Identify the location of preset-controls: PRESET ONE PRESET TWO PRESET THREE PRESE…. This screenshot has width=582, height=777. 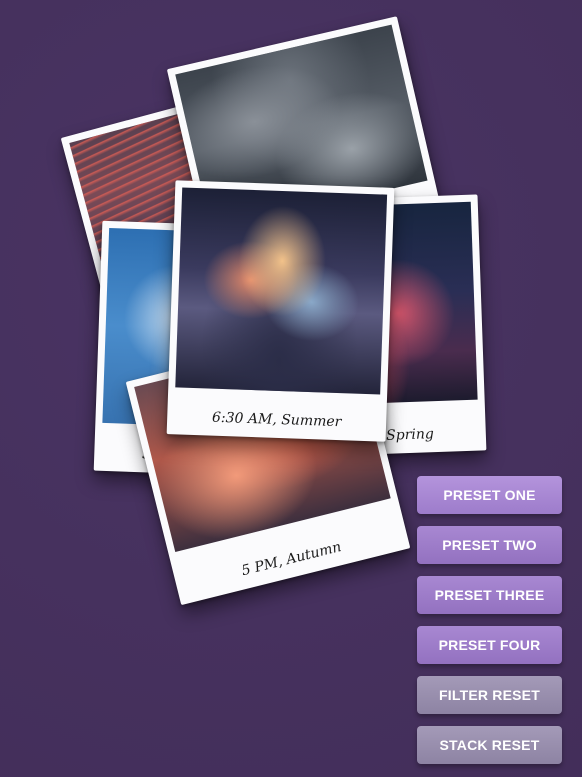
(489, 626).